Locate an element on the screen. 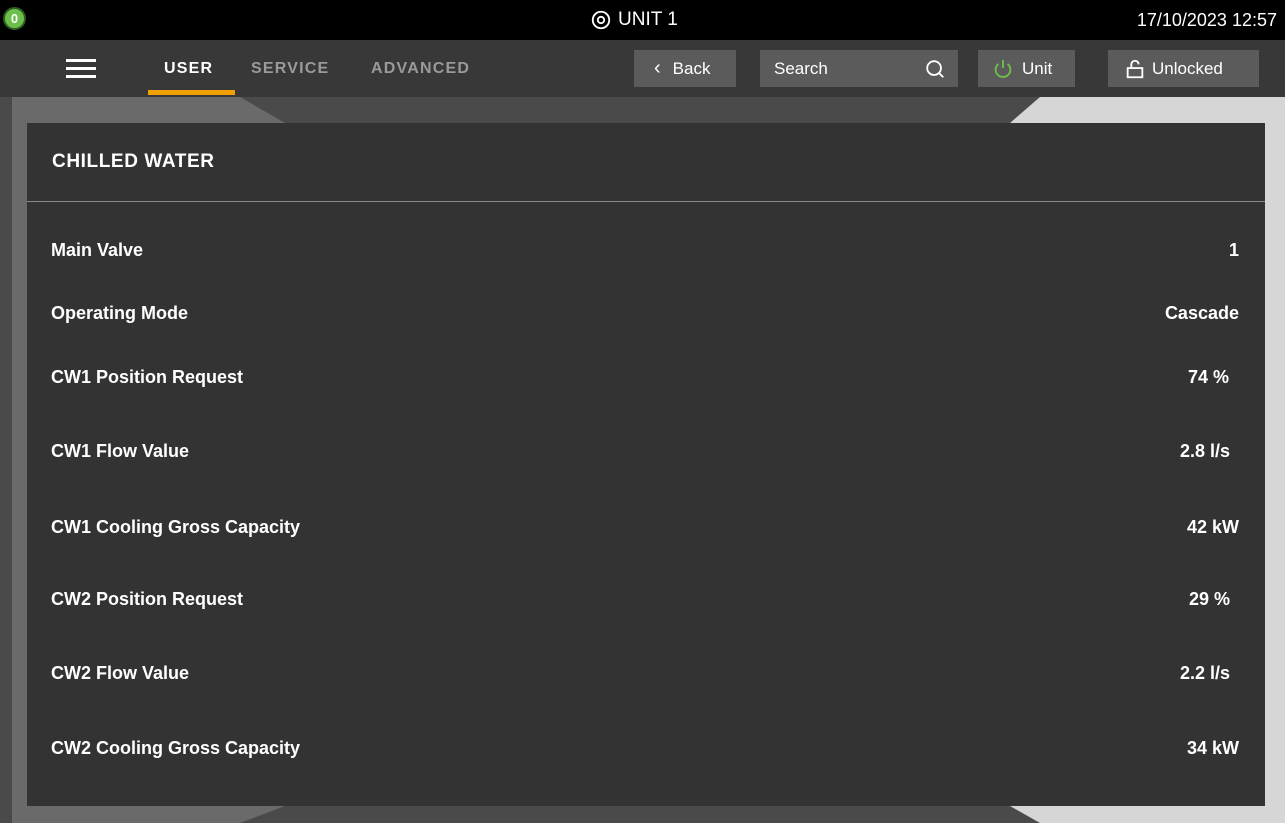 Image resolution: width=1285 pixels, height=823 pixels. param-label: CW1 Flow Value is located at coordinates (120, 451).